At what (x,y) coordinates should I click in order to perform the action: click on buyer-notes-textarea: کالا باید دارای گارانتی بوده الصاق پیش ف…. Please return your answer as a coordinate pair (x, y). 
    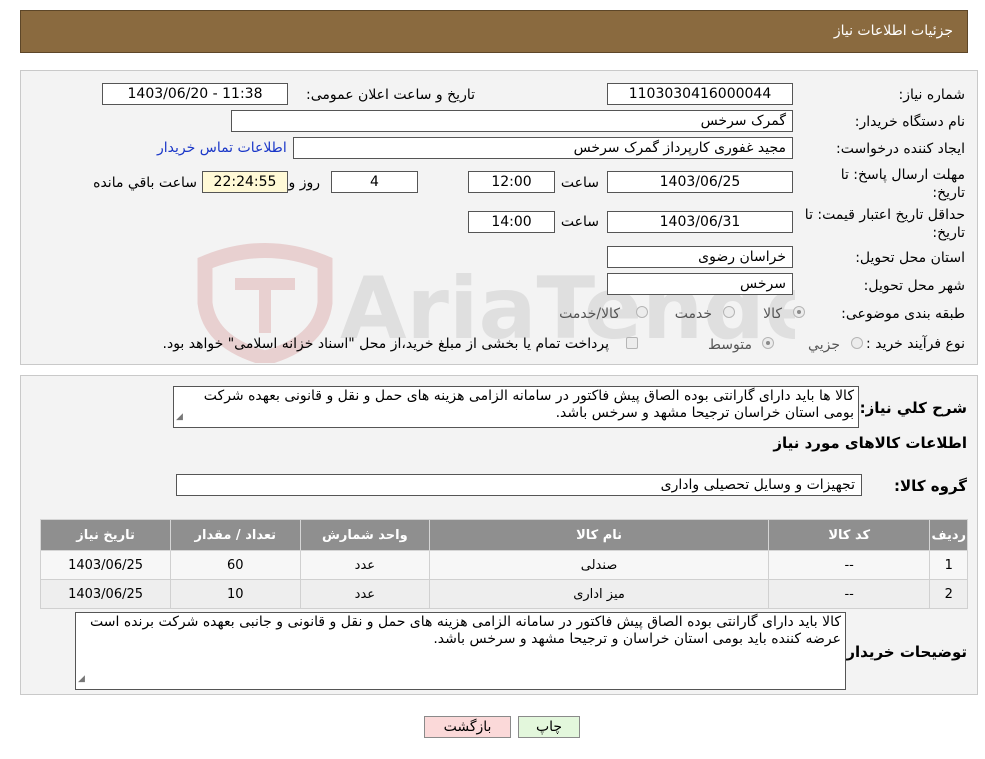
    Looking at the image, I should click on (460, 651).